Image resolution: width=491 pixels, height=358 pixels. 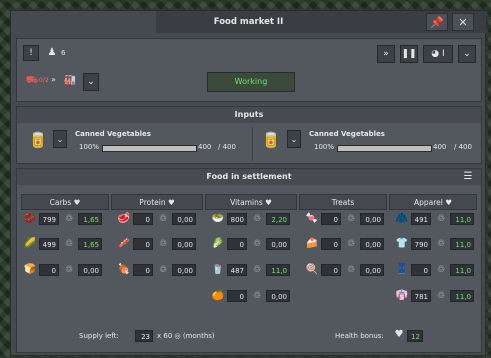 What do you see at coordinates (468, 177) in the screenshot?
I see `list-icon: ☰` at bounding box center [468, 177].